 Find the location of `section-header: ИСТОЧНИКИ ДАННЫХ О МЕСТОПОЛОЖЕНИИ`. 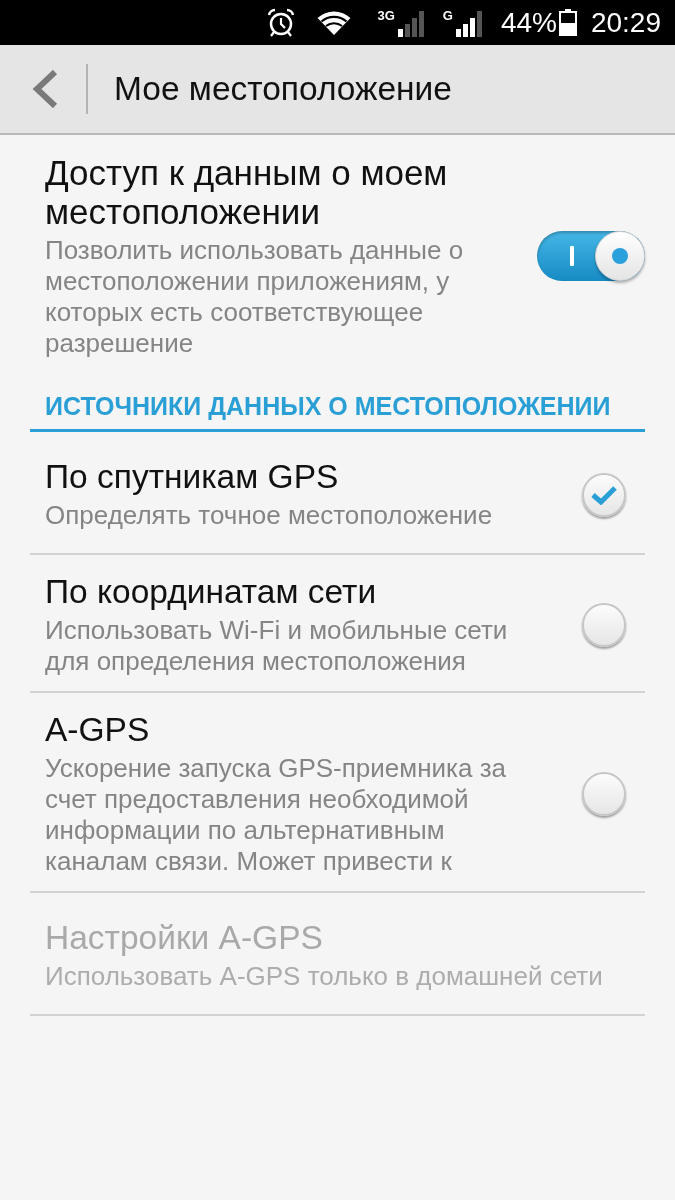

section-header: ИСТОЧНИКИ ДАННЫХ О МЕСТОПОЛОЖЕНИИ is located at coordinates (337, 400).